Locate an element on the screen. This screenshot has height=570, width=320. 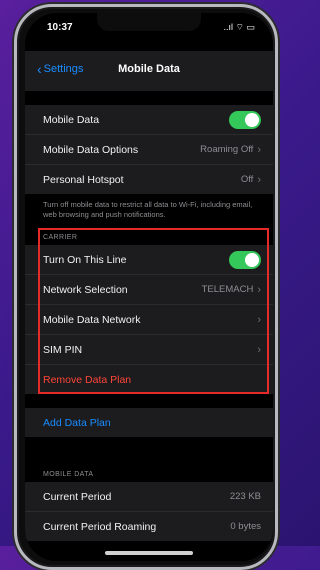
value-text: Off is located at coordinates (247, 179).